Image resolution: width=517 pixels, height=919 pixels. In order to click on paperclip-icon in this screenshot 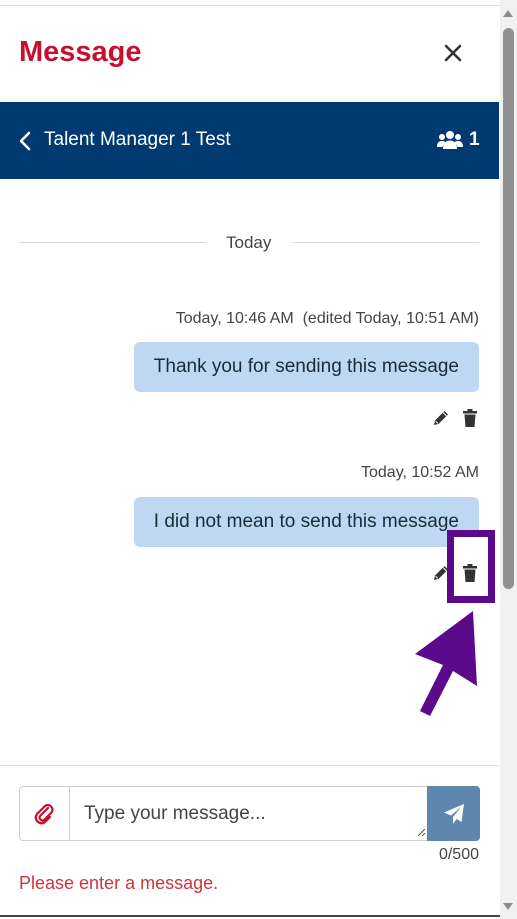, I will do `click(44, 814)`.